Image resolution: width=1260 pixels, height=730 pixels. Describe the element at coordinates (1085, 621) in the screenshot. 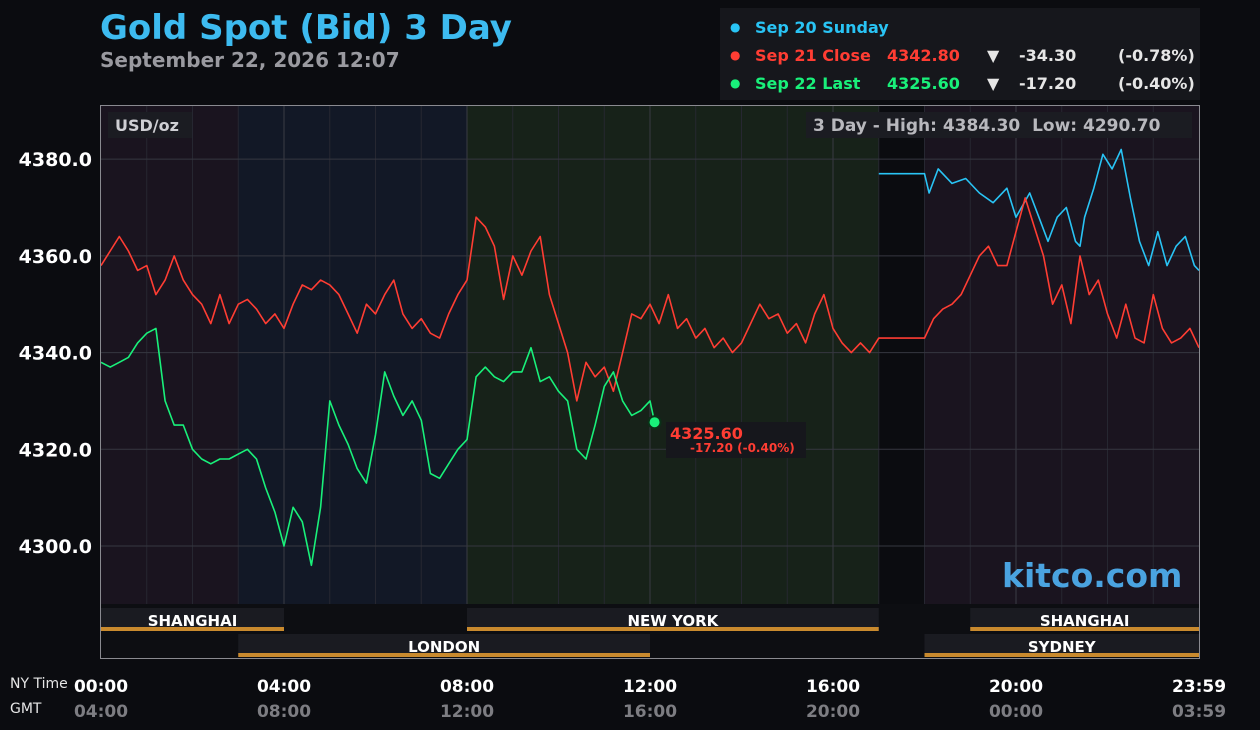

I see `market-shanghai-evening-label: SHANGHAI` at that location.